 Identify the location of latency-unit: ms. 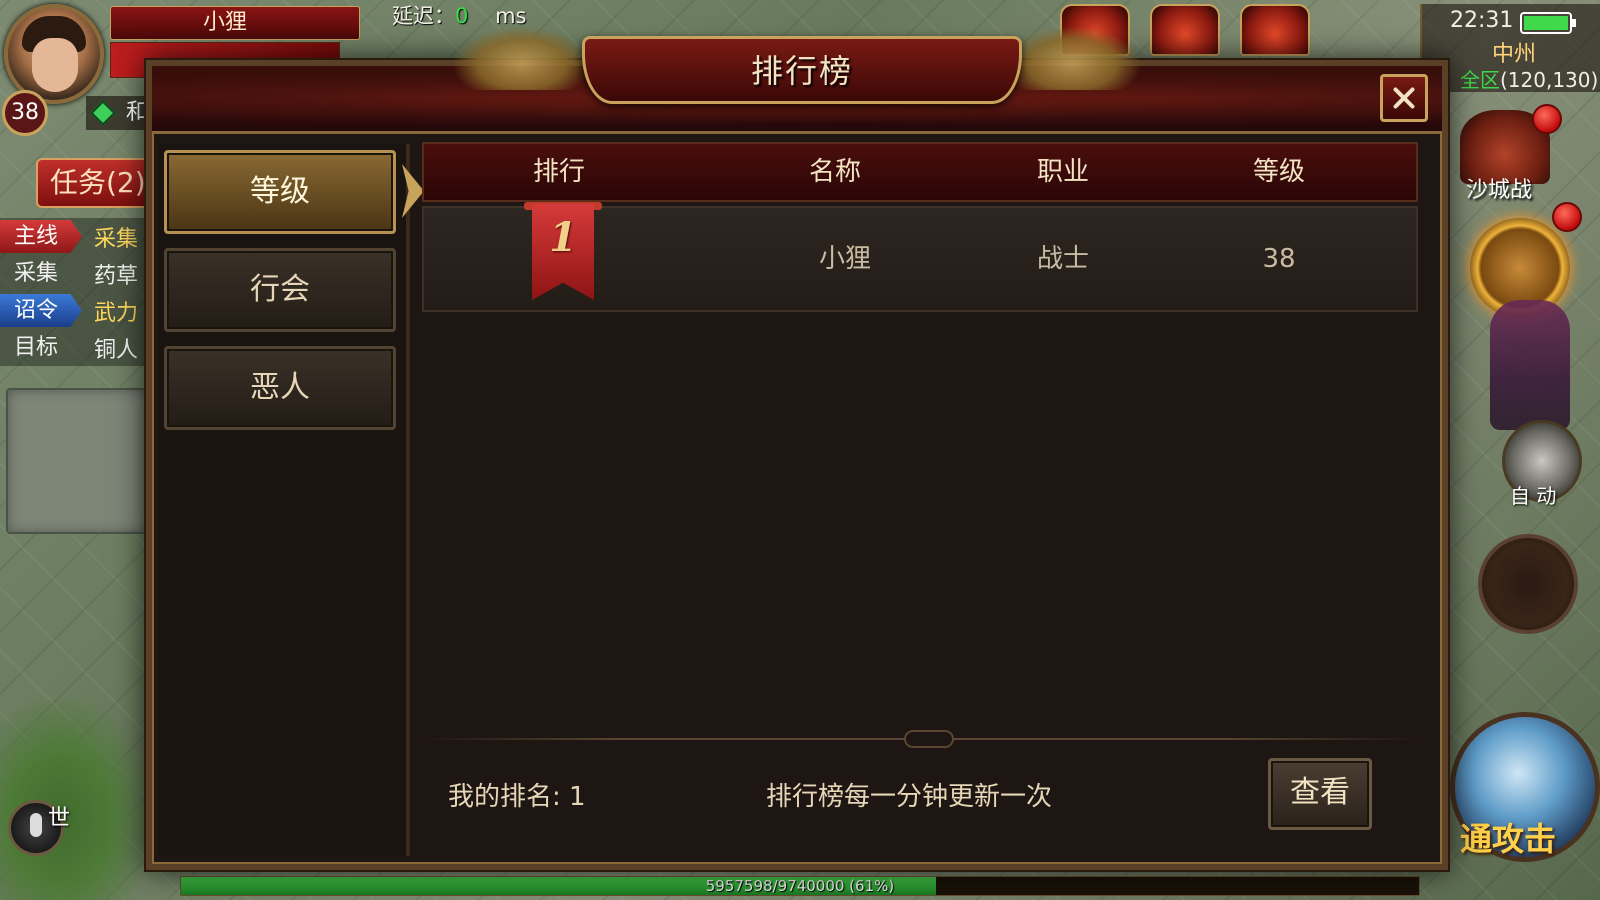
(511, 16).